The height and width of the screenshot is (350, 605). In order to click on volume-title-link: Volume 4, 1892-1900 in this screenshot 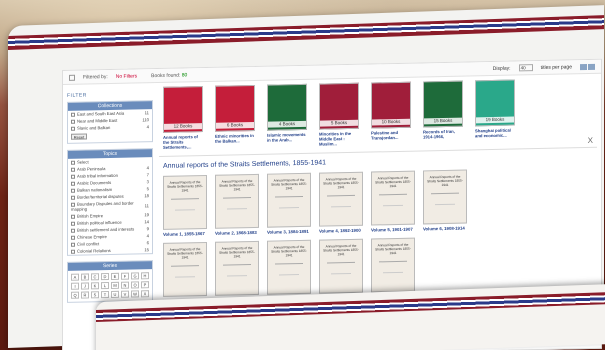, I will do `click(341, 231)`.